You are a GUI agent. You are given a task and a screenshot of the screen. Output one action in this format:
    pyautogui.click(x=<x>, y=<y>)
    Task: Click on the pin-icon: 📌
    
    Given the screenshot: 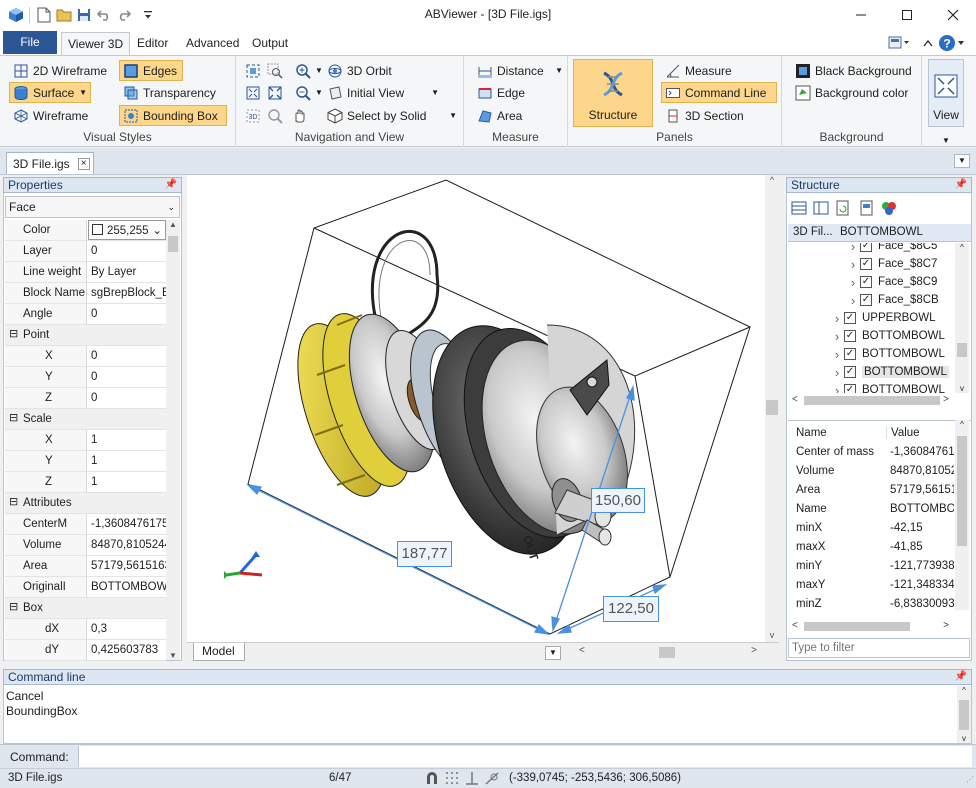 What is the action you would take?
    pyautogui.click(x=171, y=185)
    